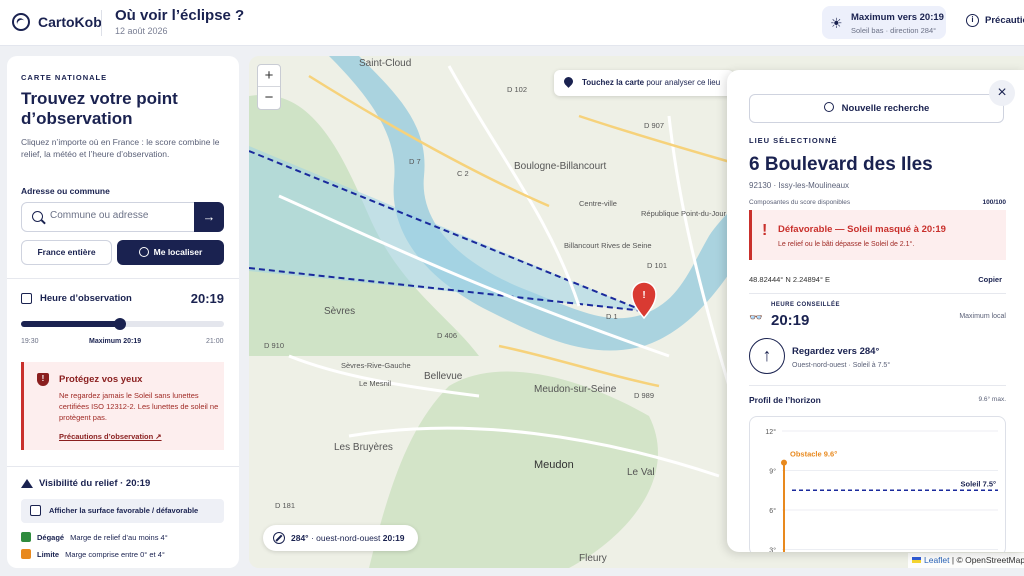  I want to click on horizon-profile-svg: 12°9°6°3°0°Soleil 7.5°Obstacle 9.6°, so click(881, 490).